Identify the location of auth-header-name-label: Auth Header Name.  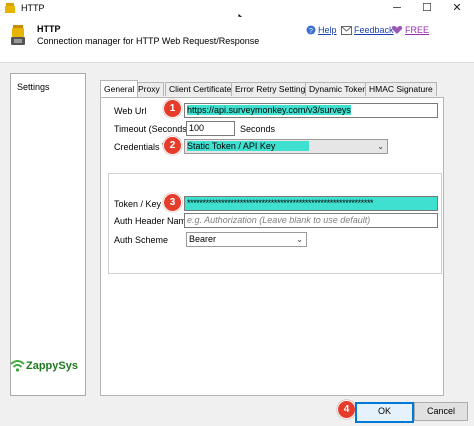
(153, 221).